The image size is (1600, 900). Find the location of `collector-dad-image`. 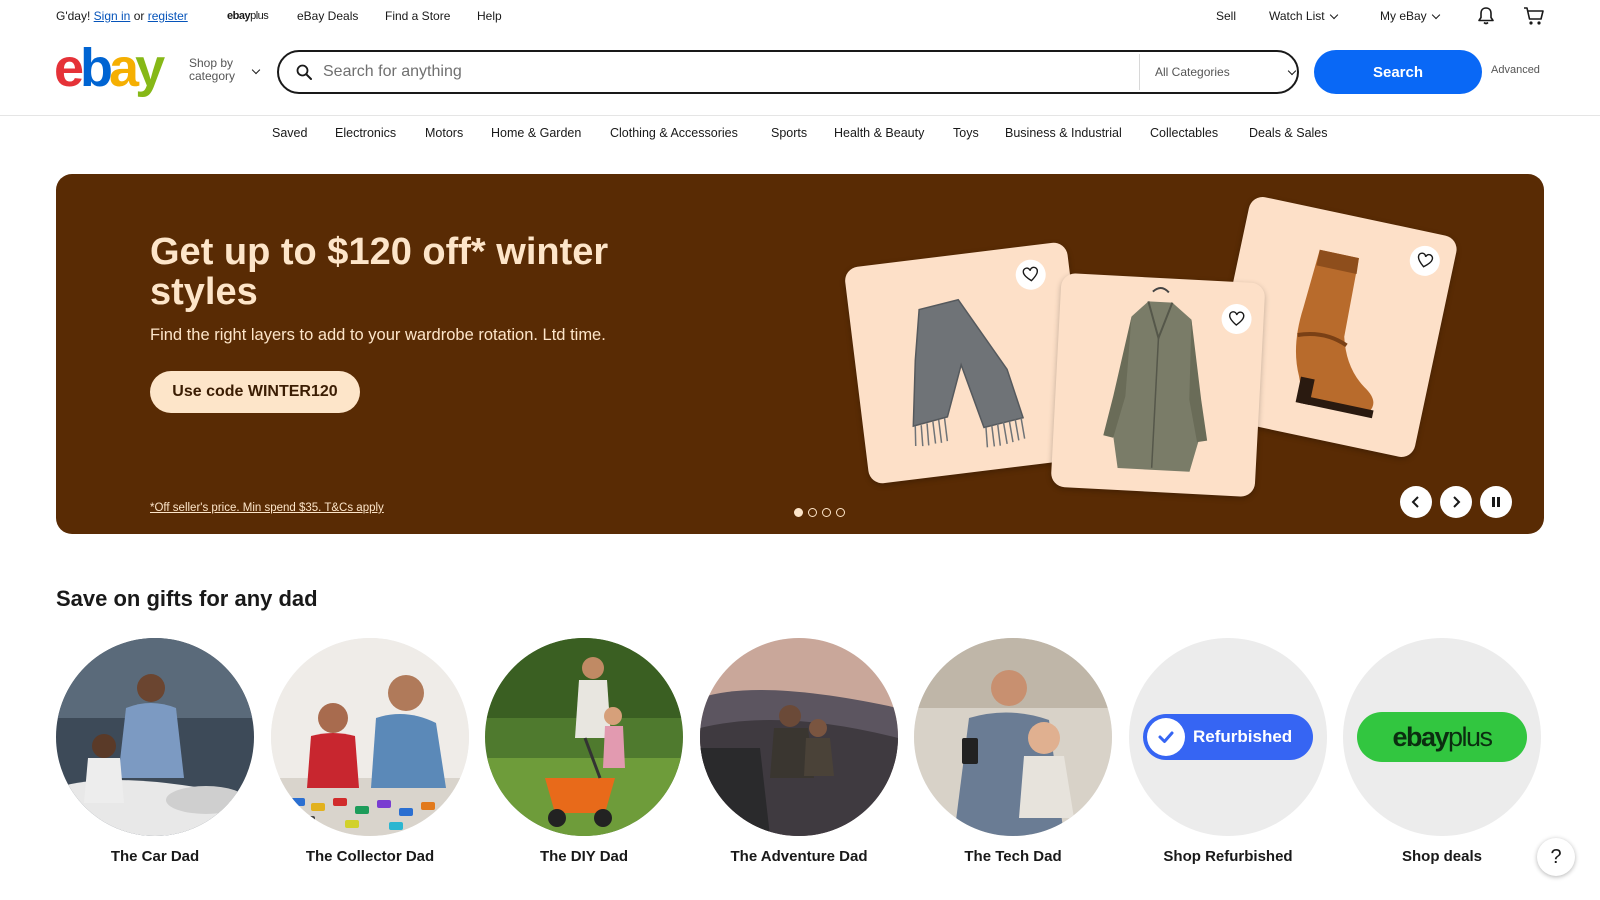

collector-dad-image is located at coordinates (370, 737).